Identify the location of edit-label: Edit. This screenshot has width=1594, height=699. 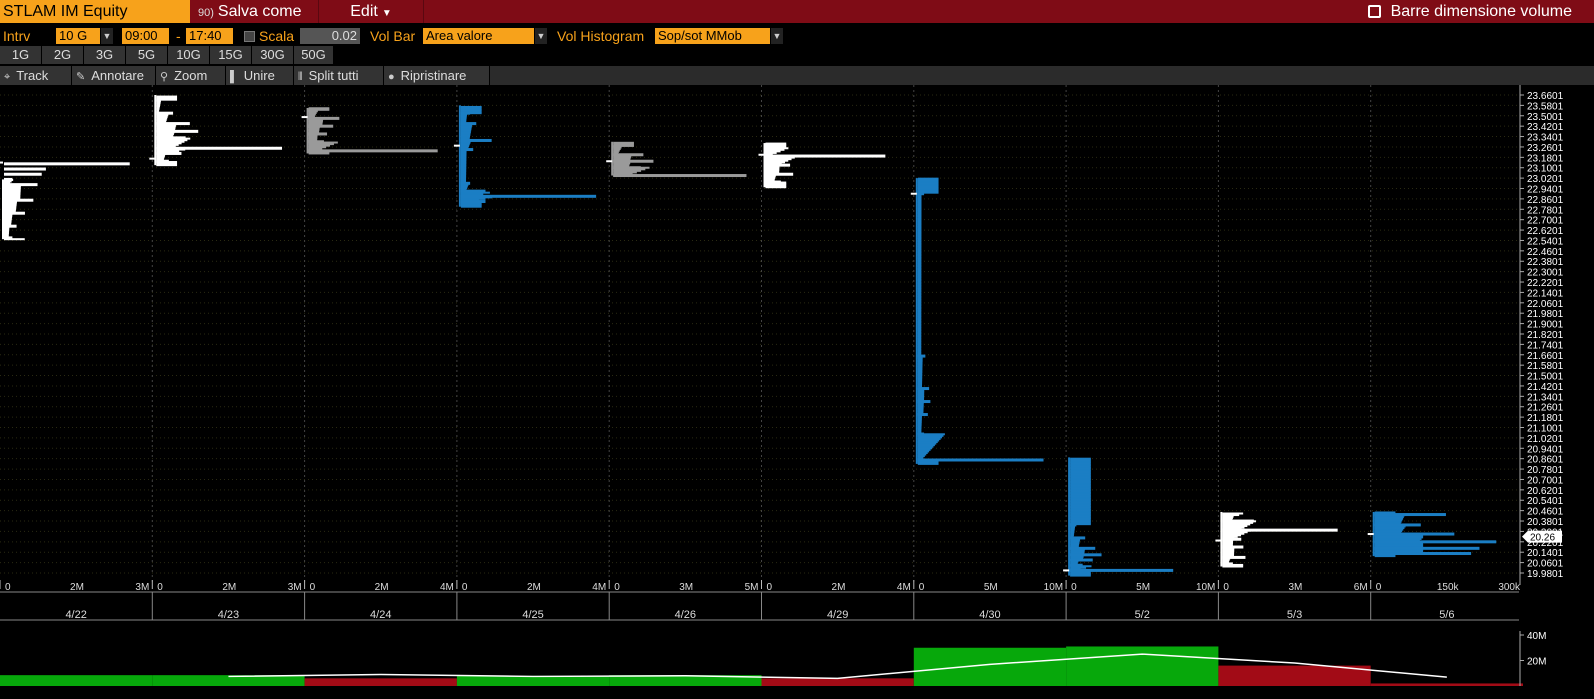
(364, 11).